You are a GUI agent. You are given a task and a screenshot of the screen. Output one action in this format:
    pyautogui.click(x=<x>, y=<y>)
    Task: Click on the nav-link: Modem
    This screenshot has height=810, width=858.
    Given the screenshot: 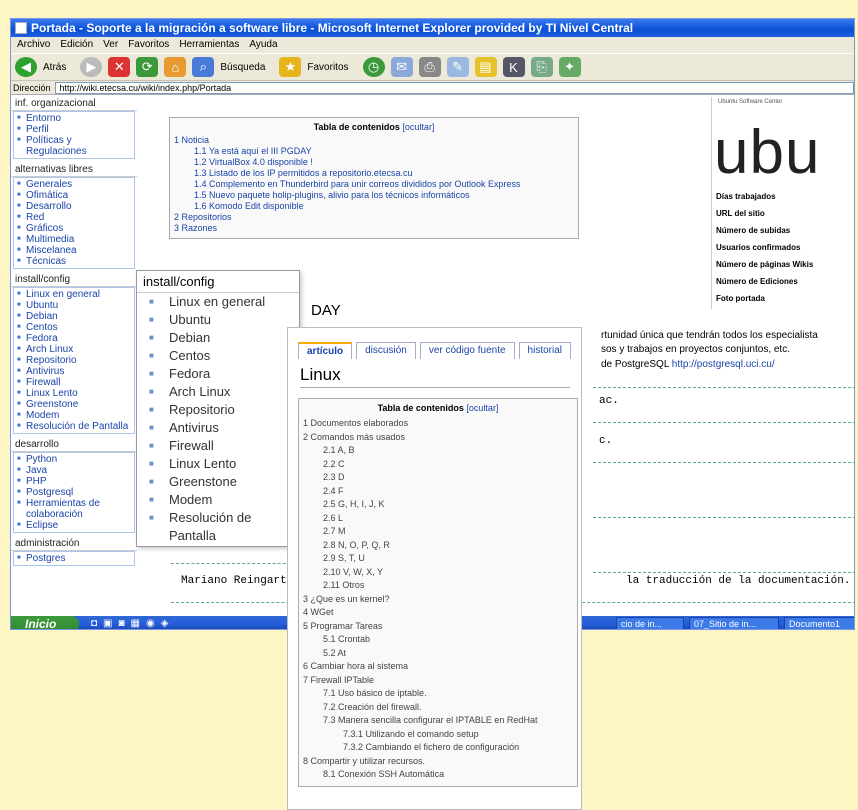 What is the action you would take?
    pyautogui.click(x=74, y=415)
    